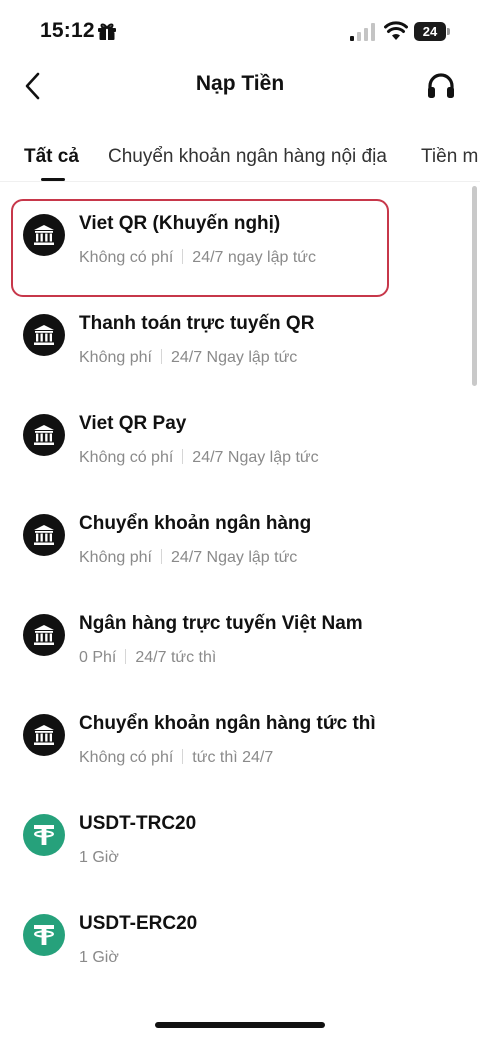 This screenshot has height=1039, width=480. Describe the element at coordinates (221, 623) in the screenshot. I see `method-title: Ngân hàng trực tuyến Việt Nam` at that location.